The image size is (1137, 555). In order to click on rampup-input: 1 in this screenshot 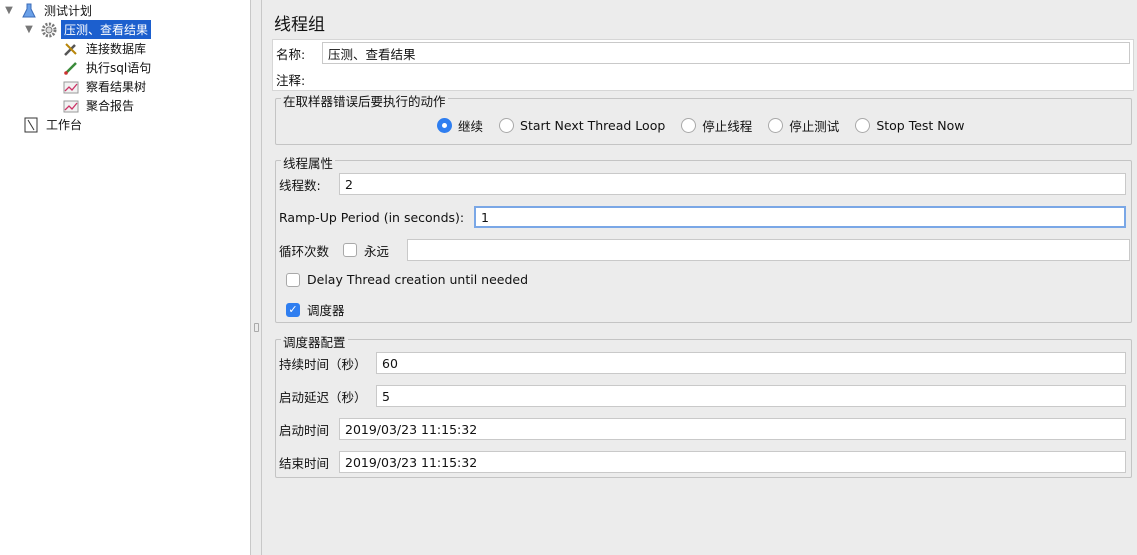, I will do `click(800, 217)`.